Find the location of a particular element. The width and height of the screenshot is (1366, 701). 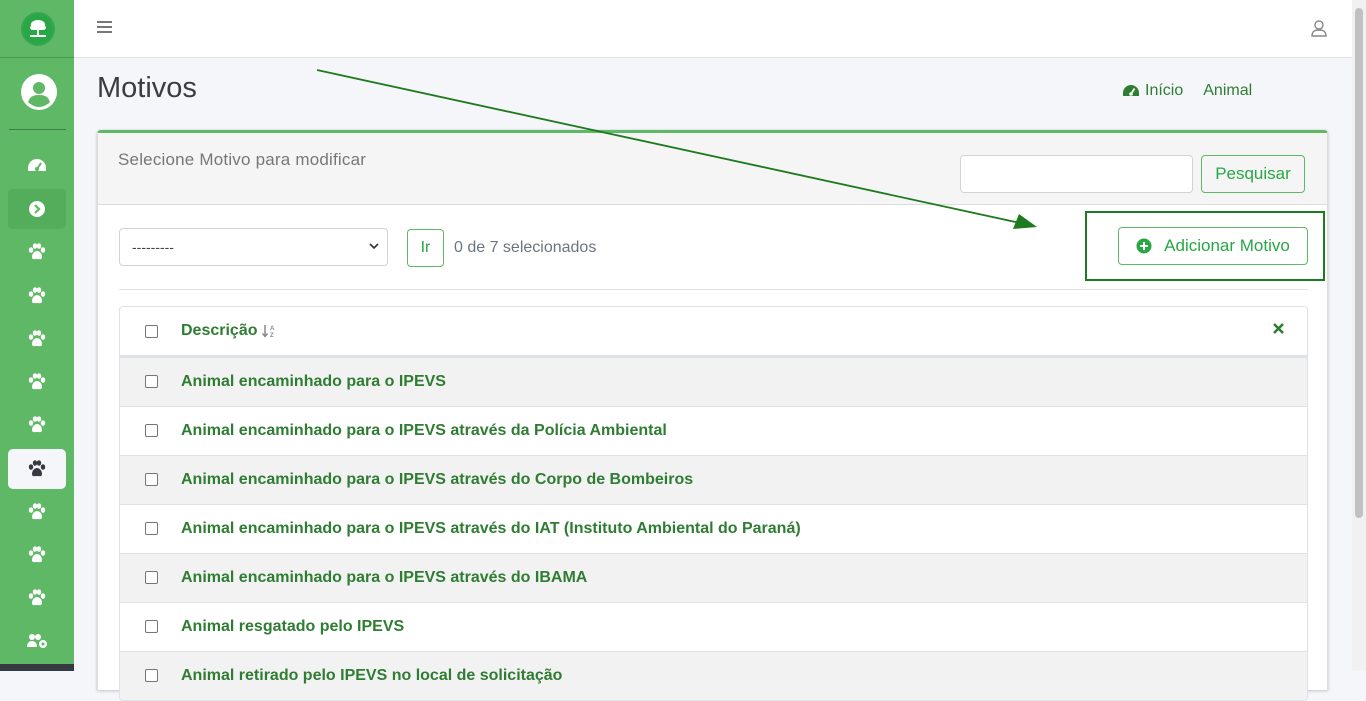

breadcrumb-home-label: Início is located at coordinates (1164, 90).